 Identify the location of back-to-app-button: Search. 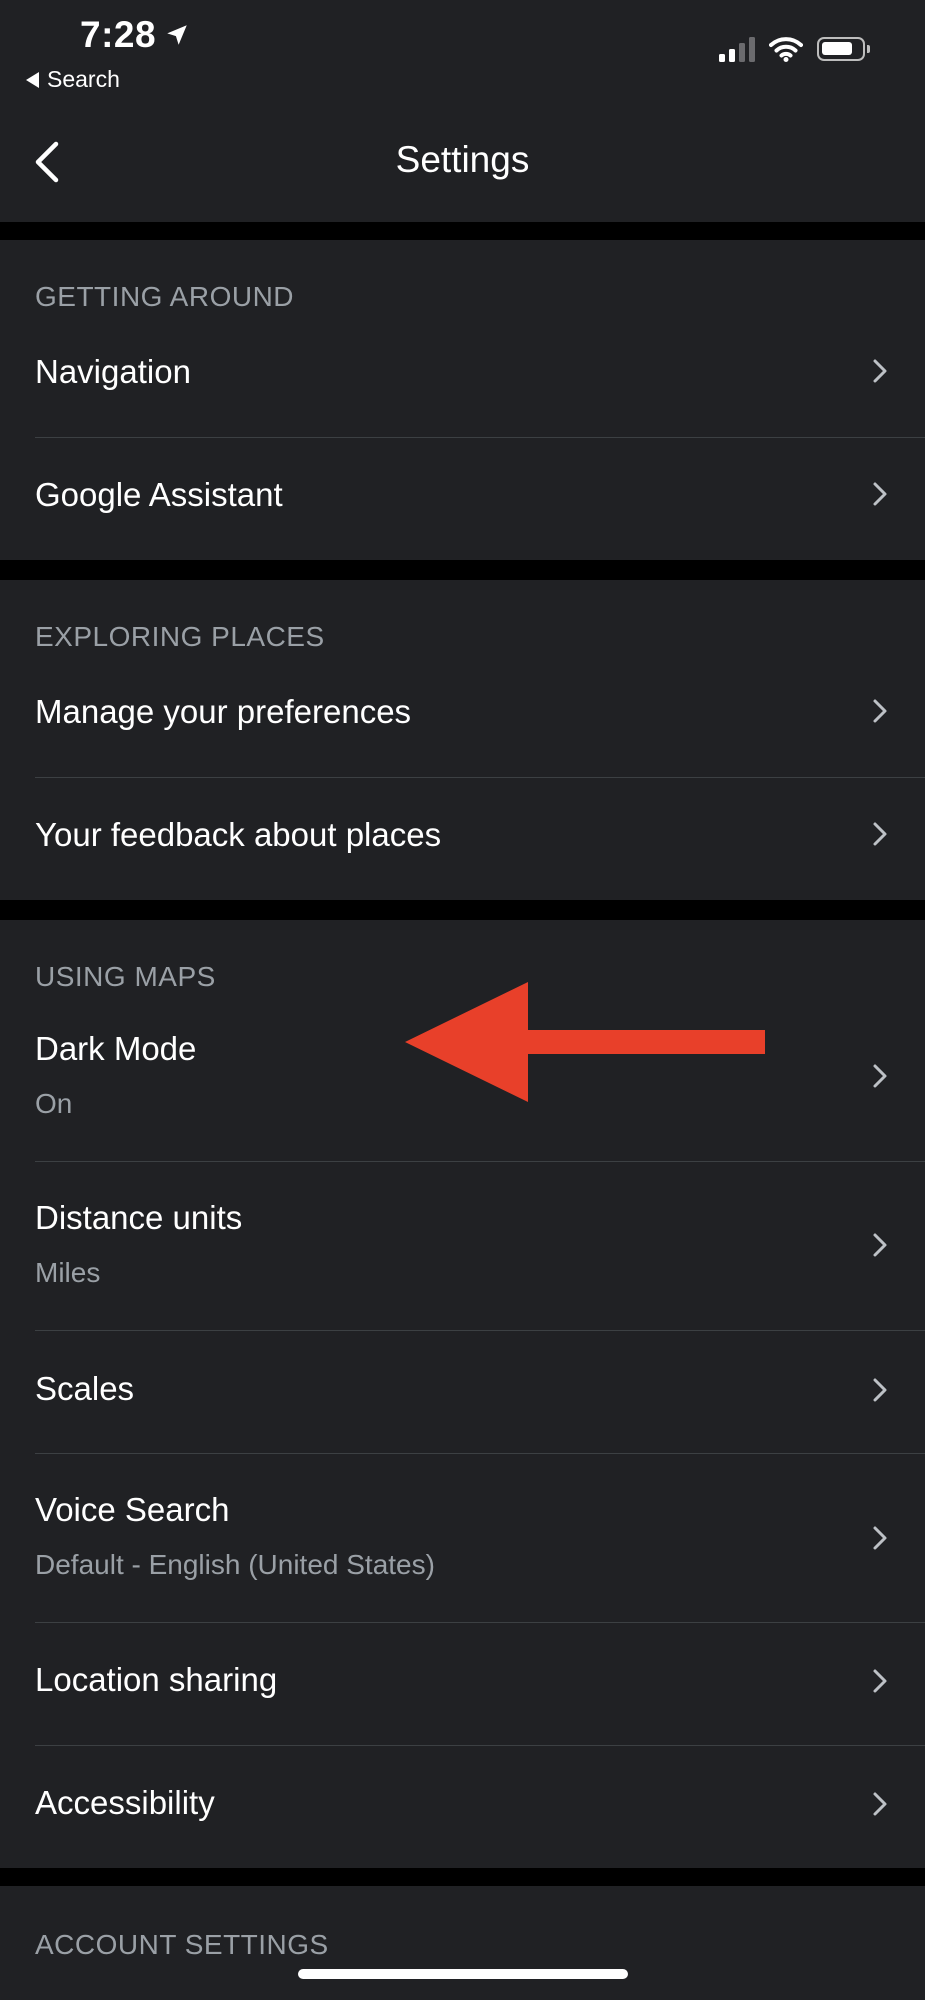
(73, 79).